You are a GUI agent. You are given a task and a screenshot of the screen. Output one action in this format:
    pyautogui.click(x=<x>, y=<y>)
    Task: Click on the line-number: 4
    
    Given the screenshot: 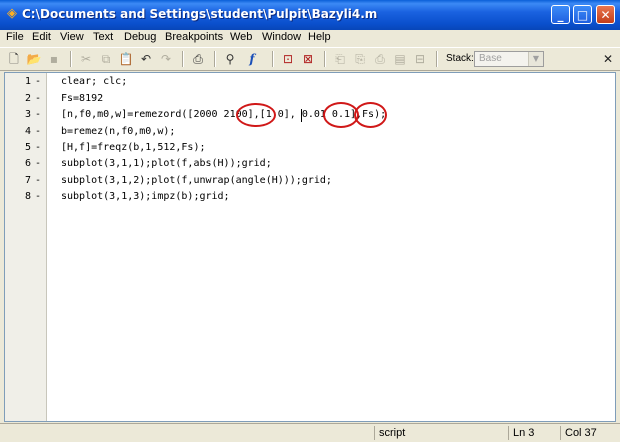 What is the action you would take?
    pyautogui.click(x=27, y=131)
    